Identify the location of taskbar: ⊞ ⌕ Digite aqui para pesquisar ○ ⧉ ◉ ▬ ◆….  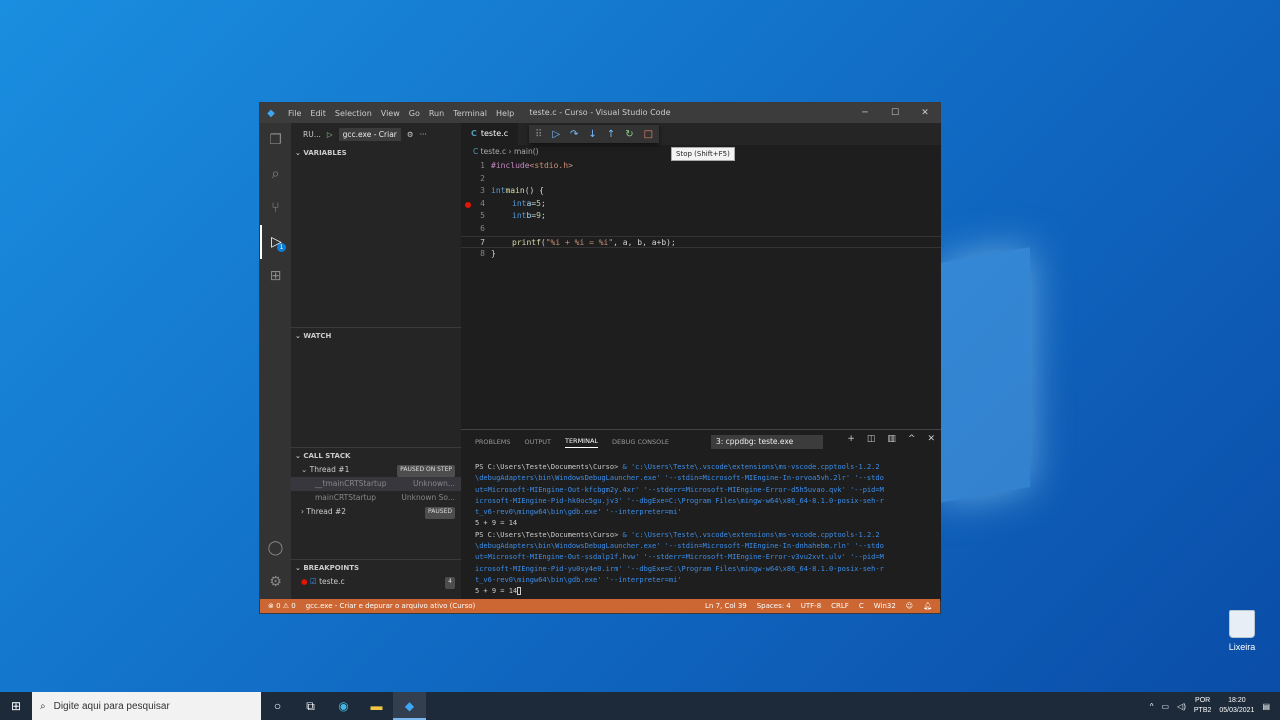
(640, 706).